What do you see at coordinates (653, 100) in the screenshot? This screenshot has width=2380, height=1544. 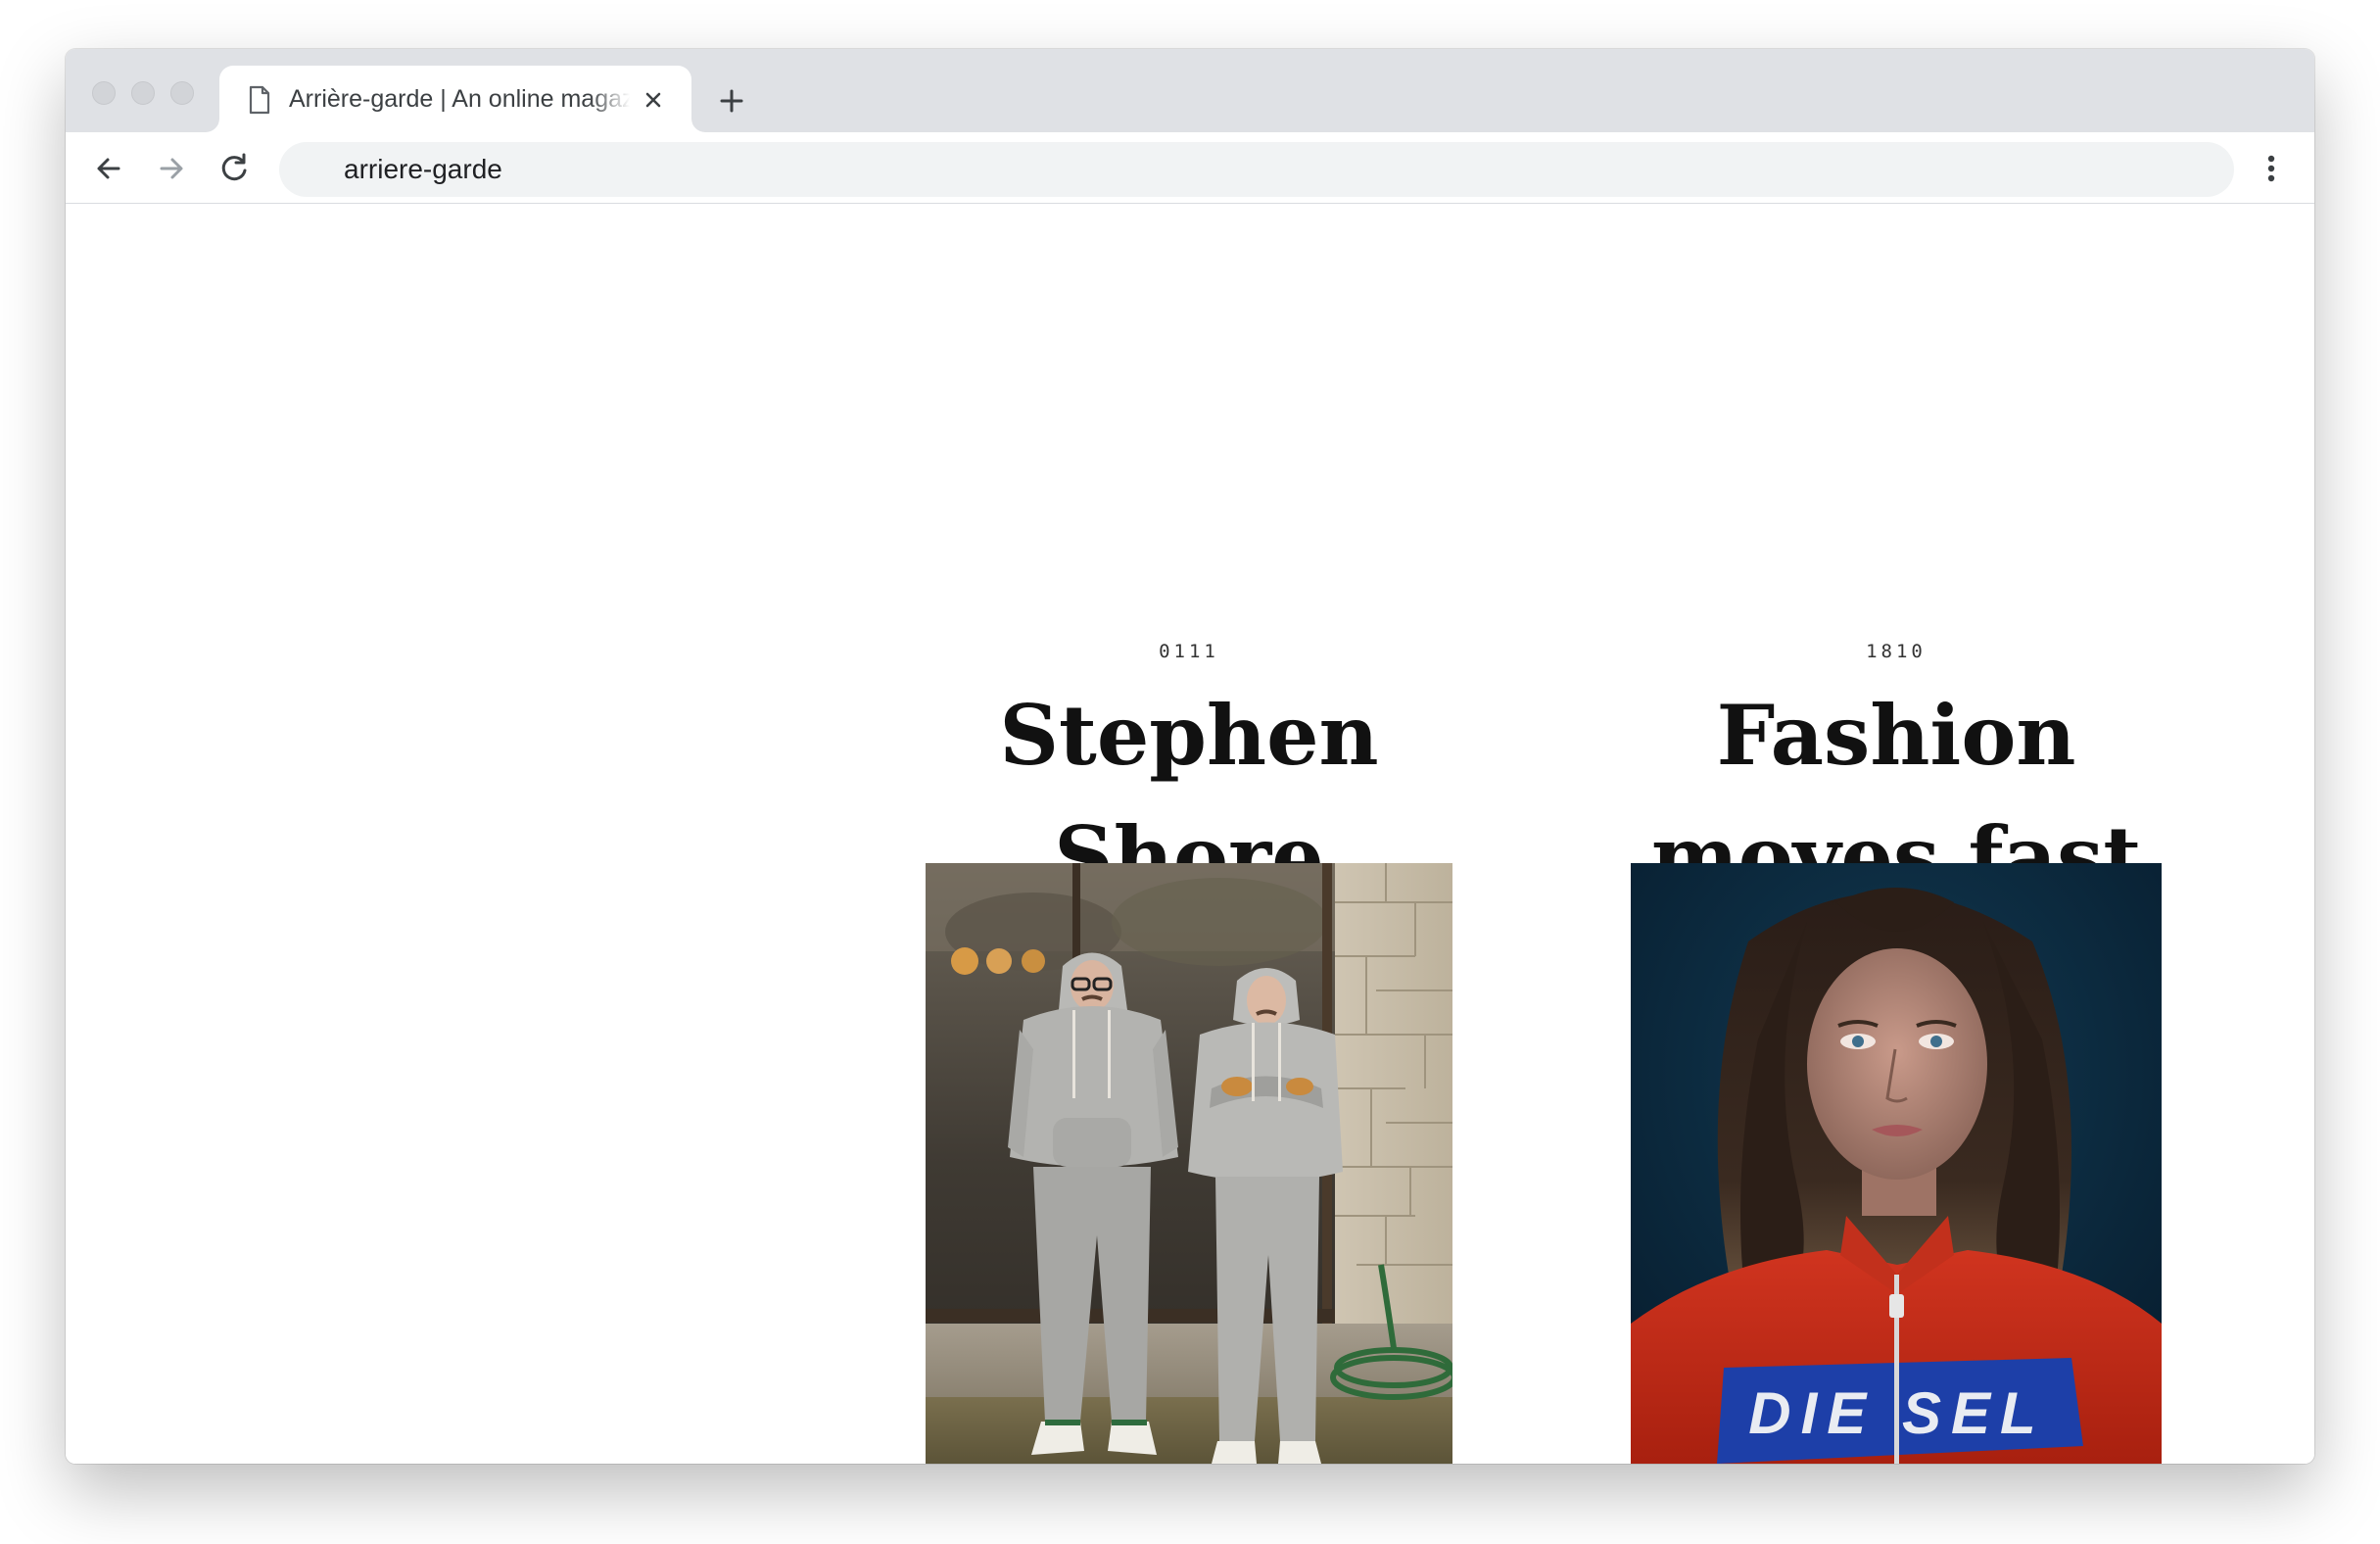 I see `tab-close-icon` at bounding box center [653, 100].